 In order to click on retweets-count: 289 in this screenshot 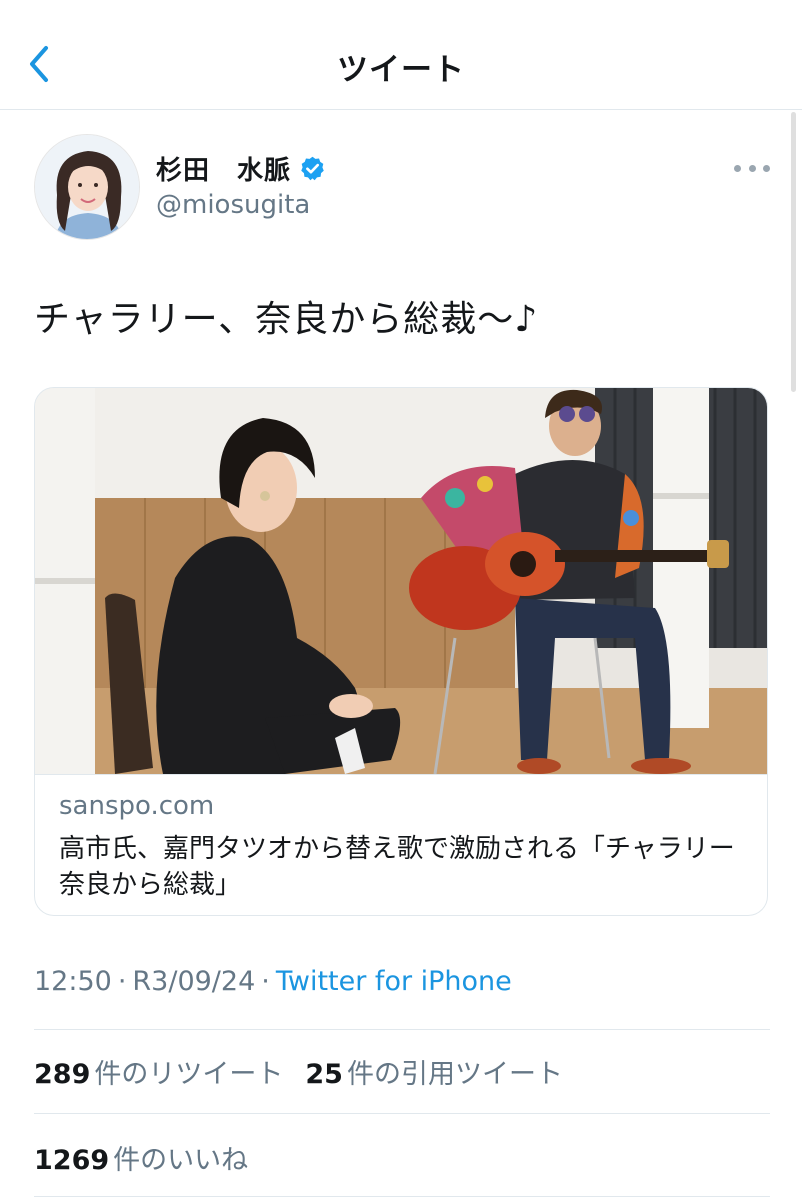, I will do `click(62, 1074)`.